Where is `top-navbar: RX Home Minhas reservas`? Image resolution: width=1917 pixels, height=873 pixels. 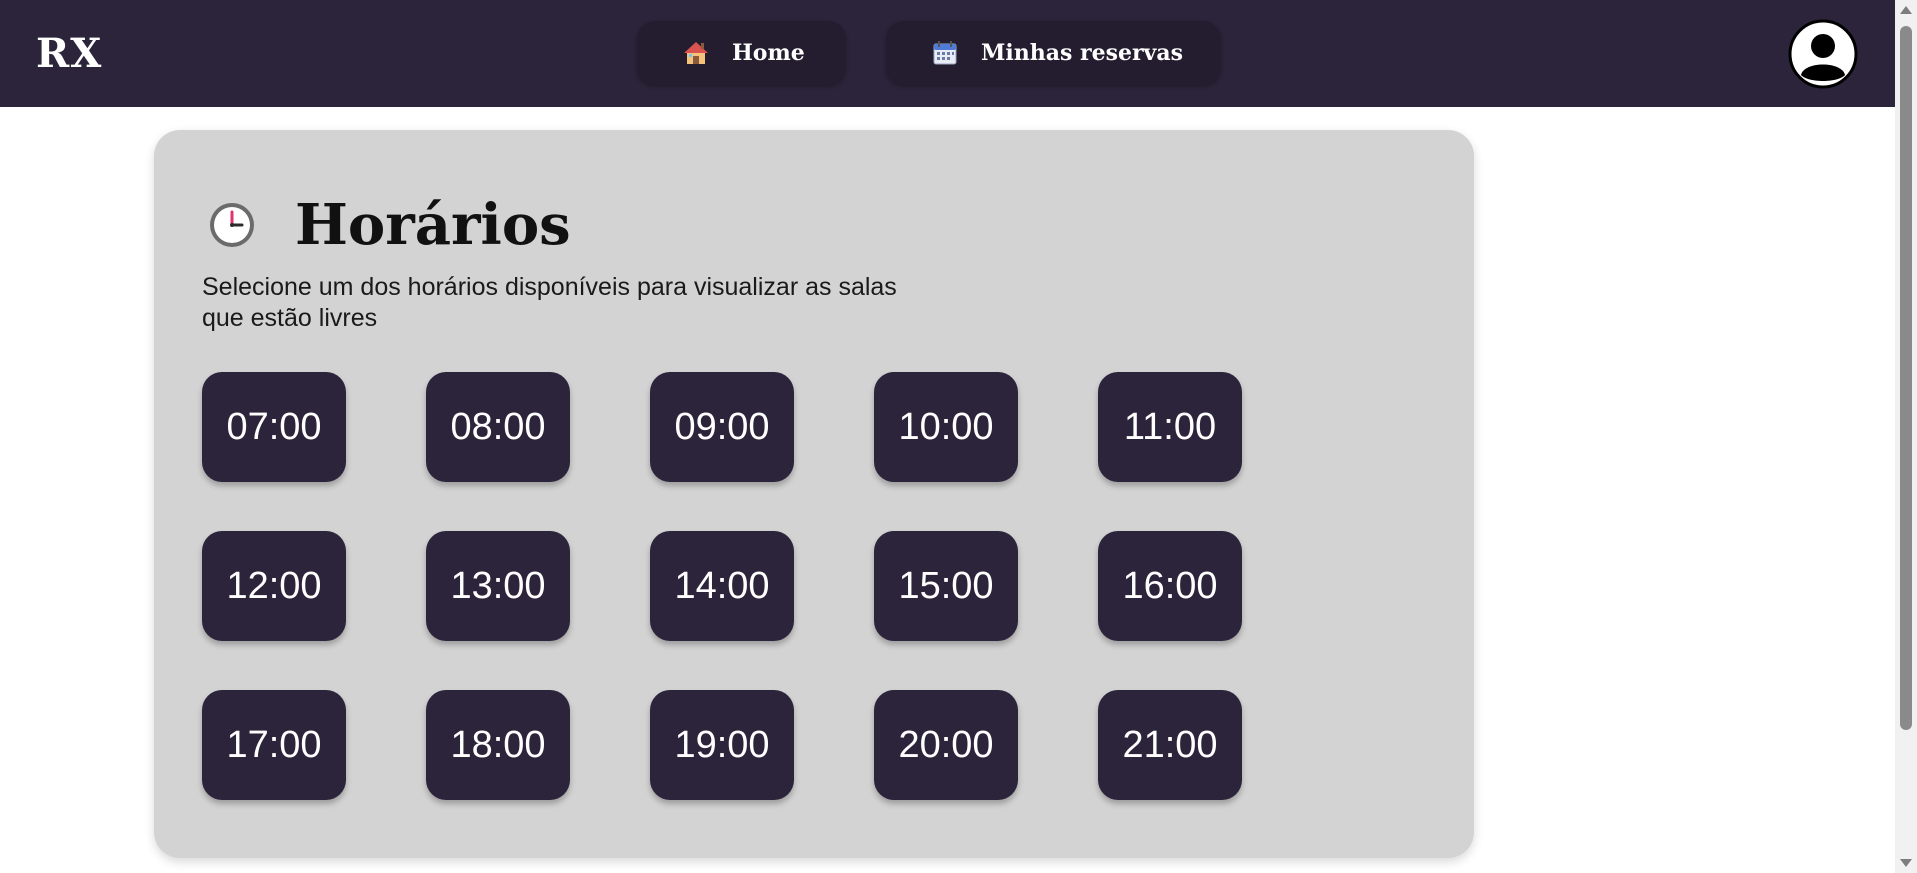 top-navbar: RX Home Minhas reservas is located at coordinates (947, 53).